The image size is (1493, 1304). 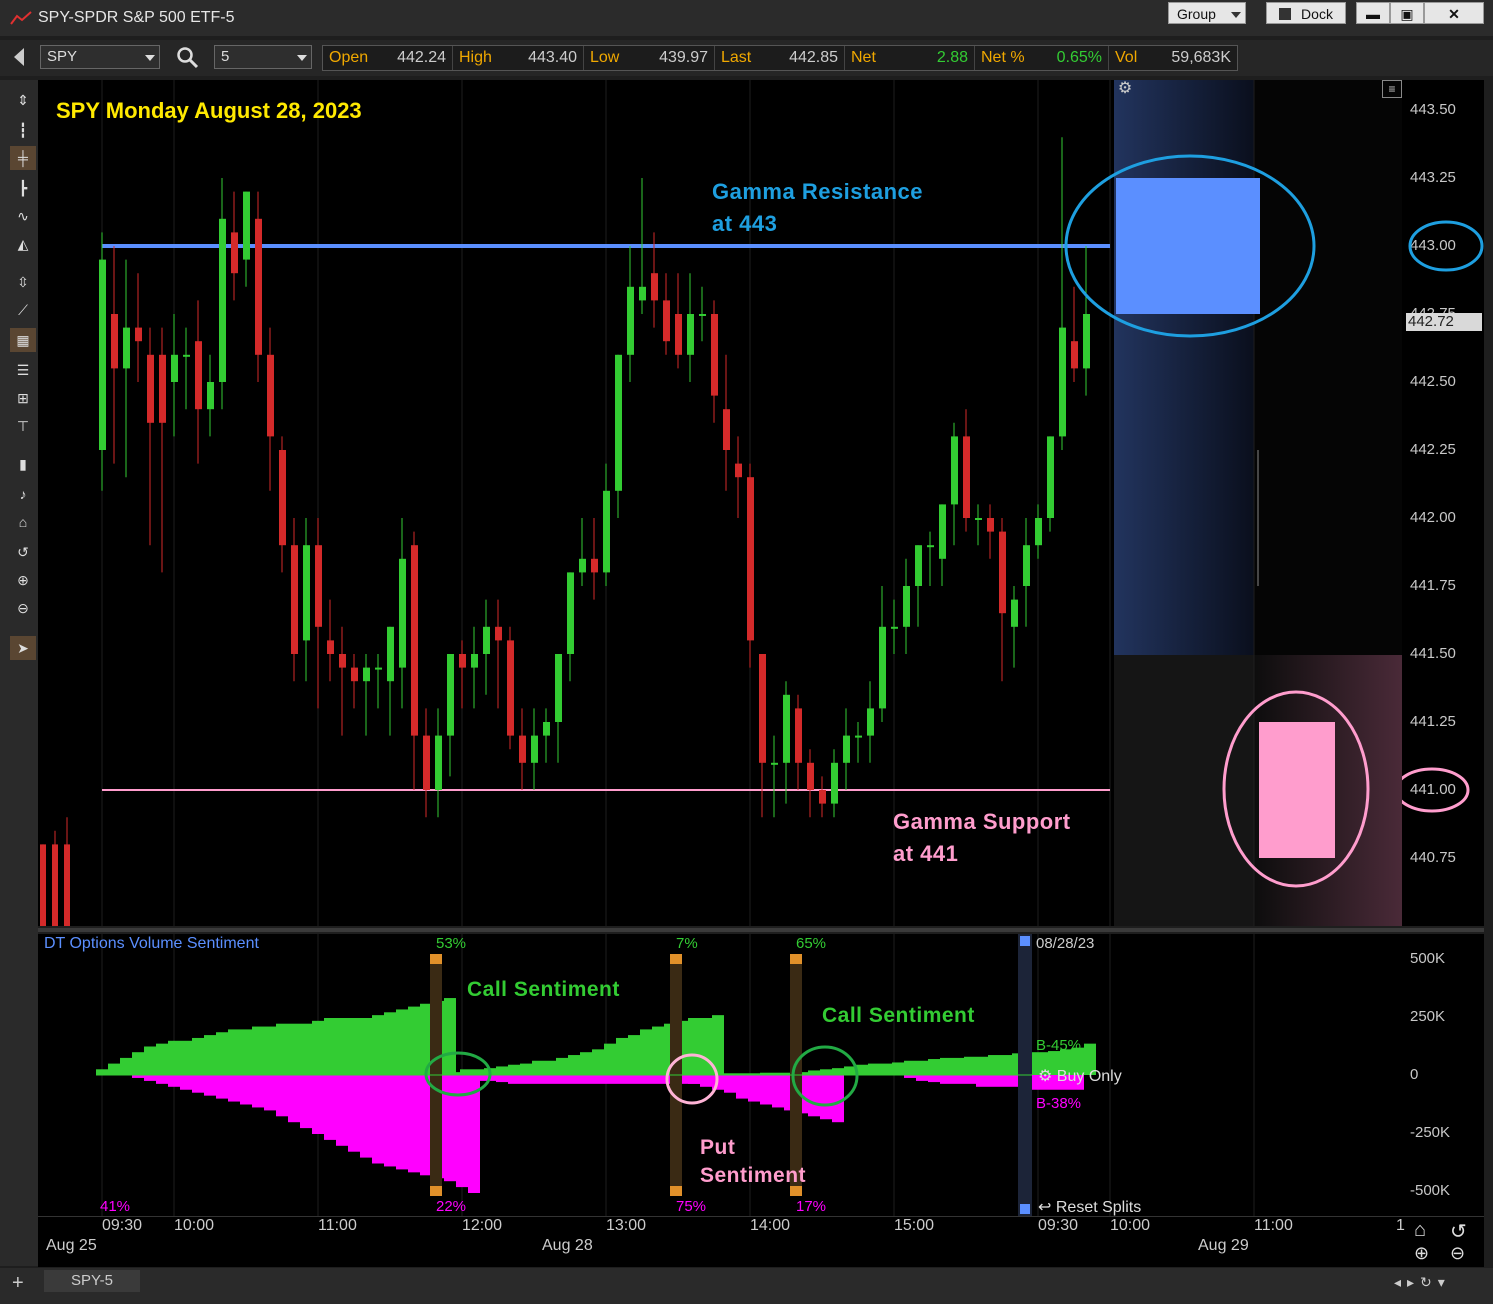 What do you see at coordinates (18, 1283) in the screenshot?
I see `add-tab-icon: +` at bounding box center [18, 1283].